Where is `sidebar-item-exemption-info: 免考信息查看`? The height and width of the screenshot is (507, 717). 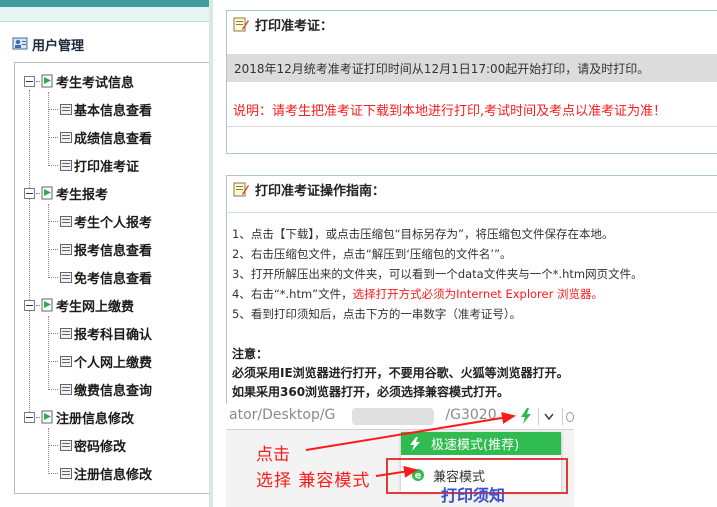 sidebar-item-exemption-info: 免考信息查看 is located at coordinates (101, 277).